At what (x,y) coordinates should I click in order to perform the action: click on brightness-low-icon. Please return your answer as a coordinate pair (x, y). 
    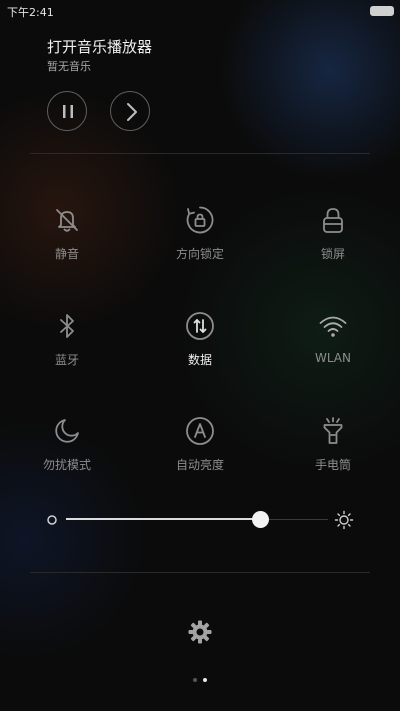
    Looking at the image, I should click on (52, 520).